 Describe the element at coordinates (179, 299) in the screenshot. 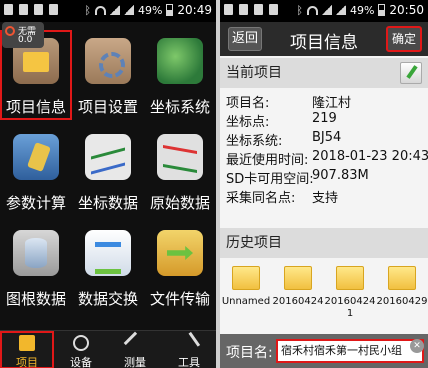

I see `app-label: 文件传输` at that location.